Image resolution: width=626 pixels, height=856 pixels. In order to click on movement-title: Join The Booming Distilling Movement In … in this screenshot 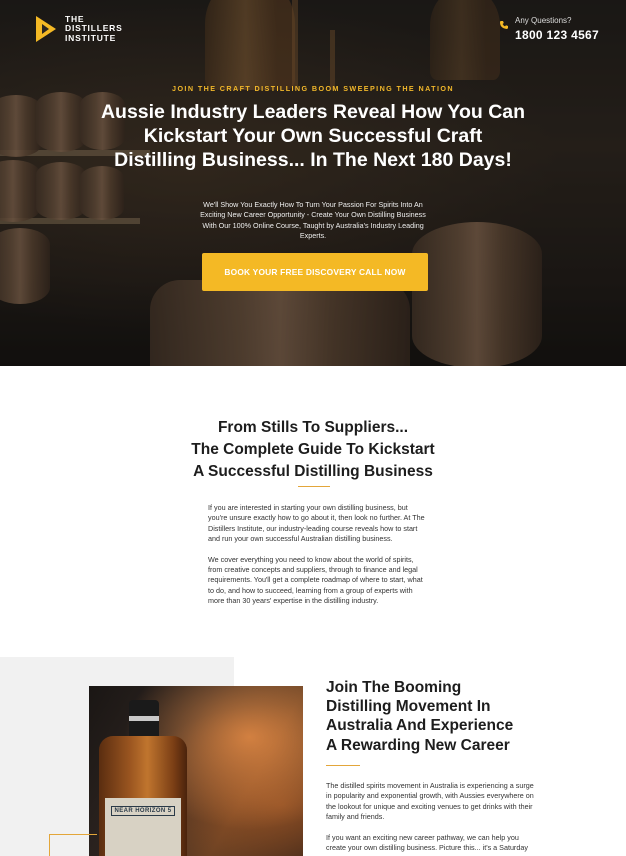, I will do `click(446, 716)`.